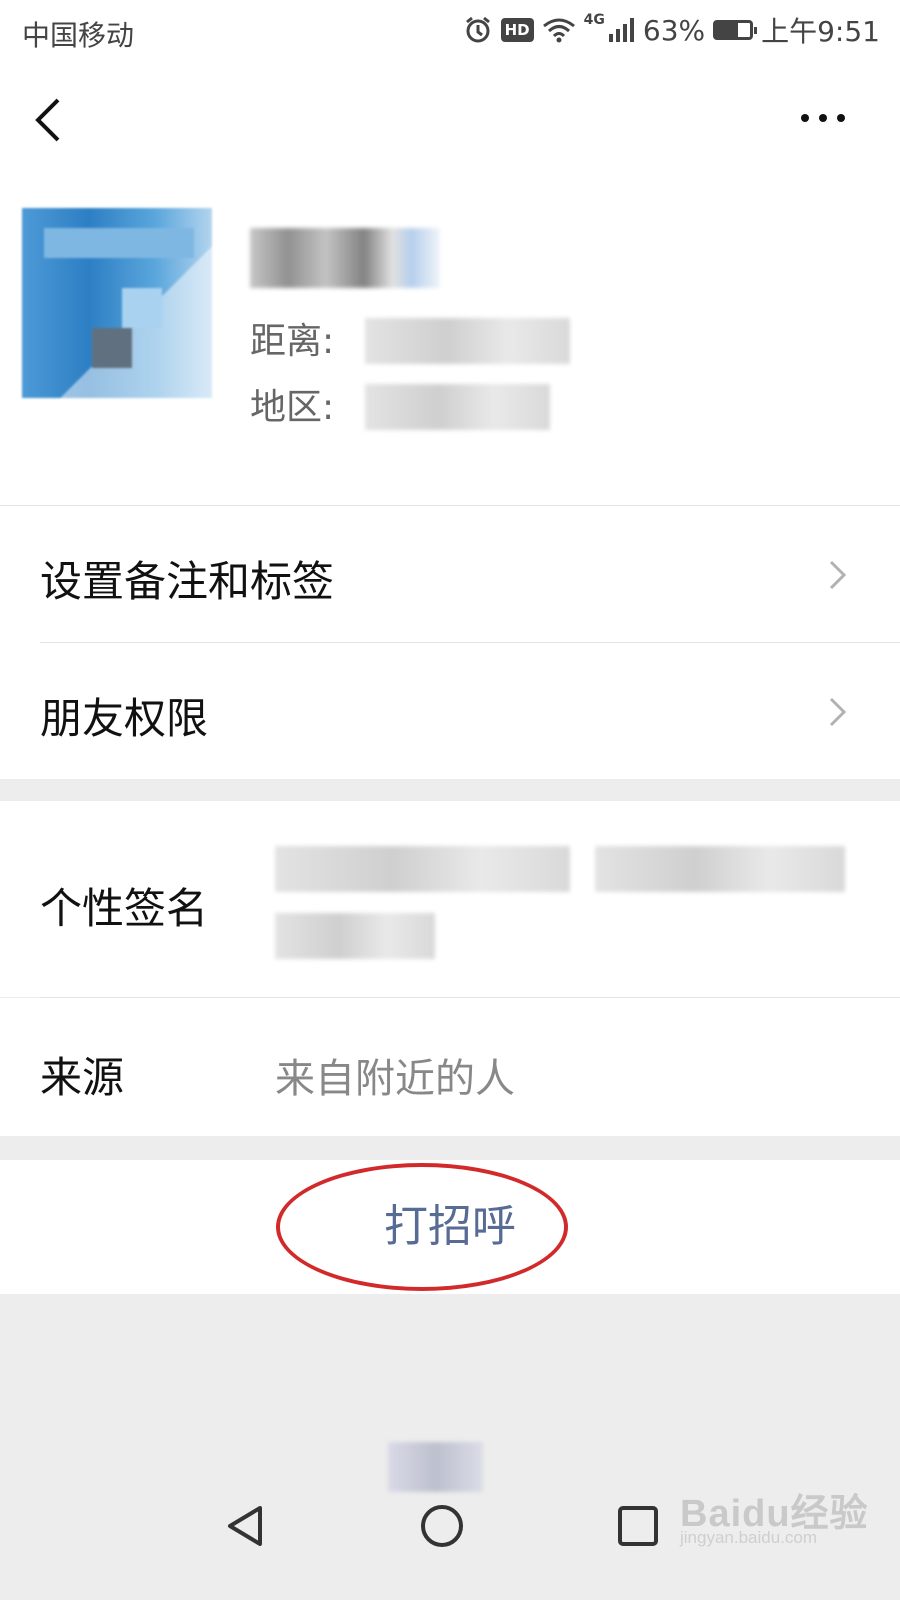 This screenshot has height=1600, width=900. I want to click on hd-badge: HD, so click(517, 30).